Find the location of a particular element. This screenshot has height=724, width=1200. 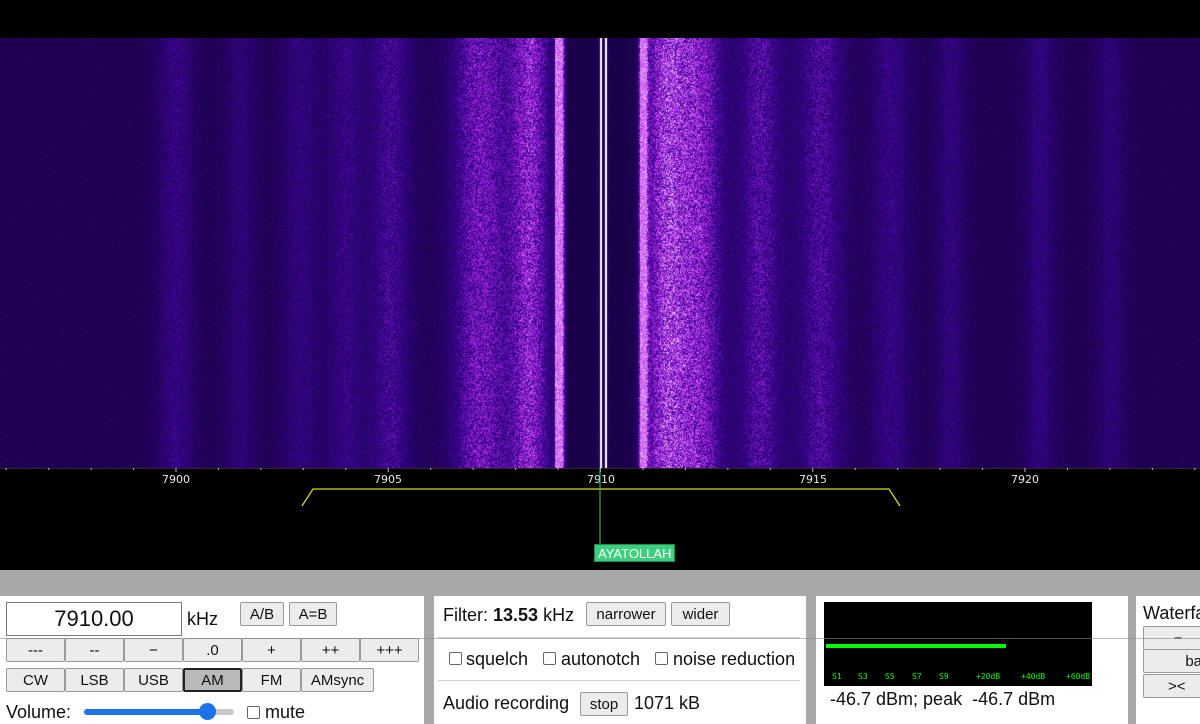

filter-title: Filter: is located at coordinates (465, 615).